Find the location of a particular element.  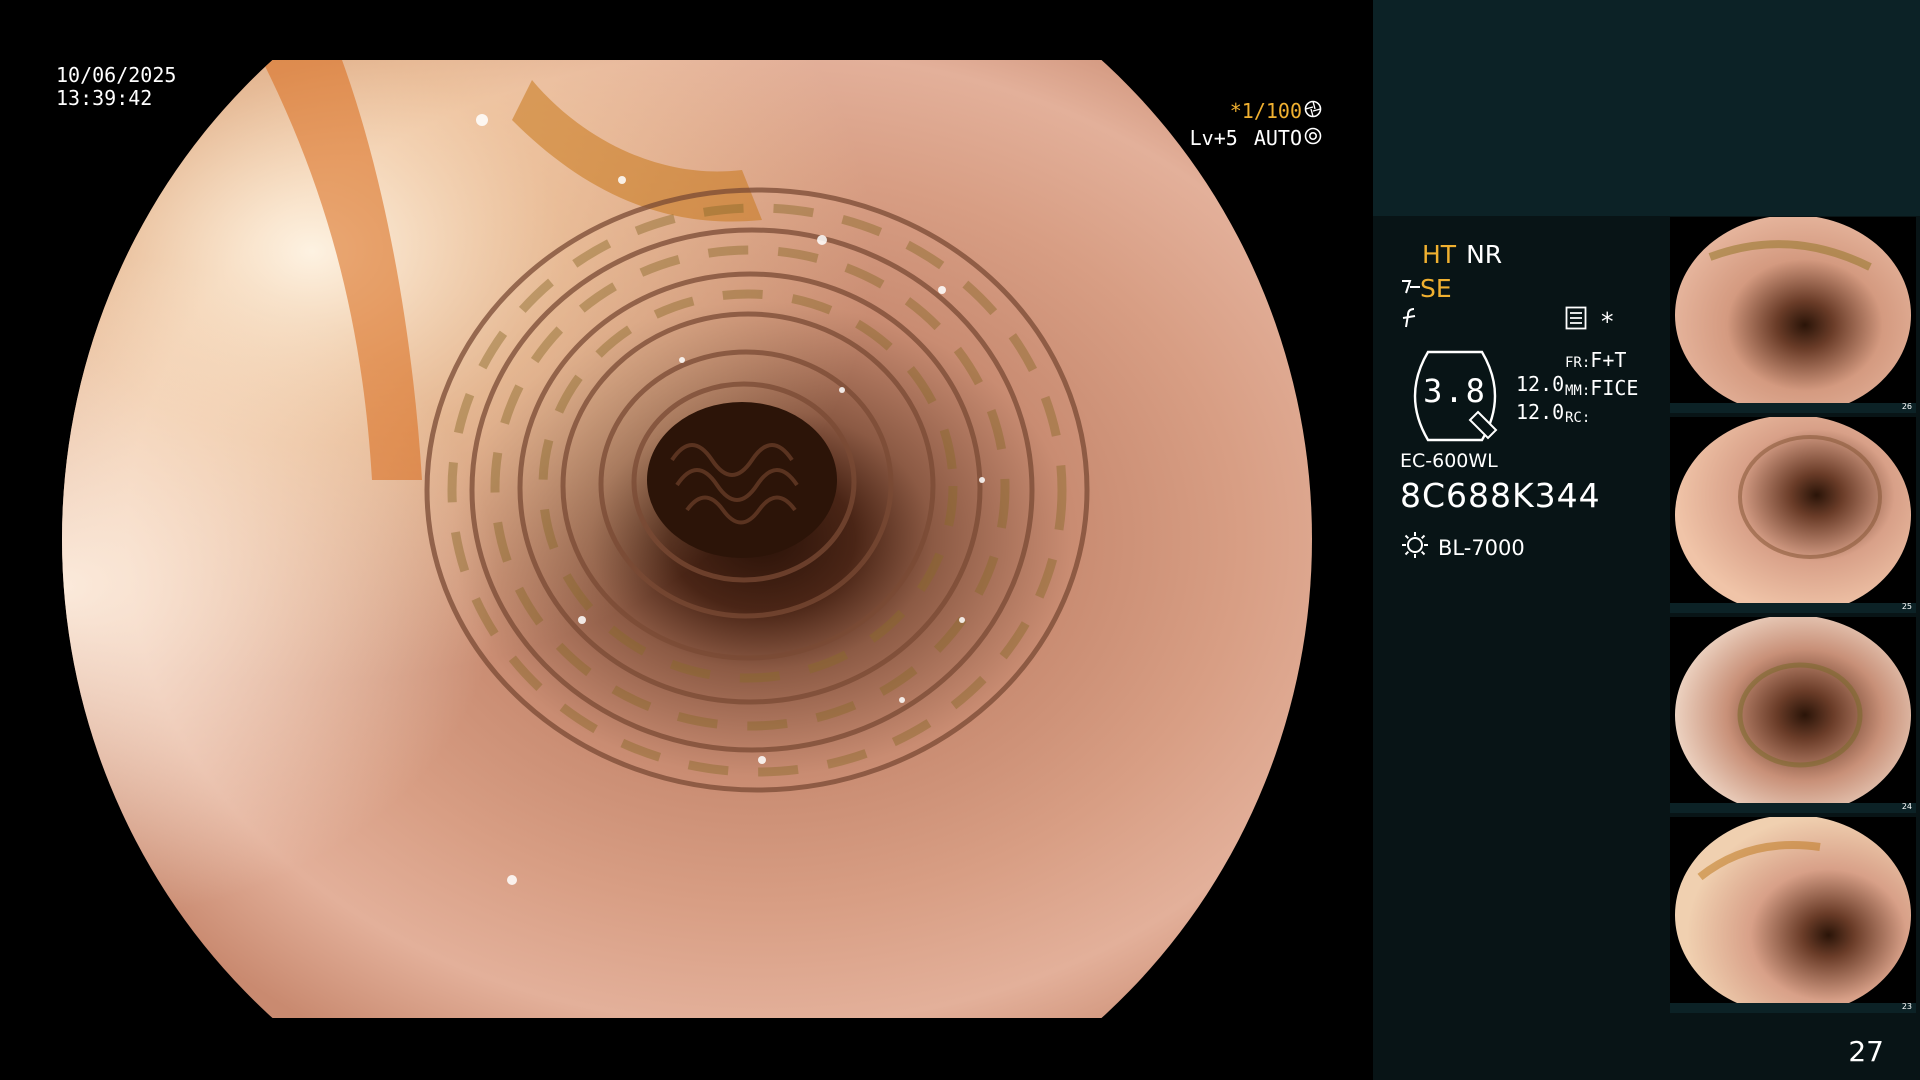

light-source-model: BL-7000 is located at coordinates (1481, 547).